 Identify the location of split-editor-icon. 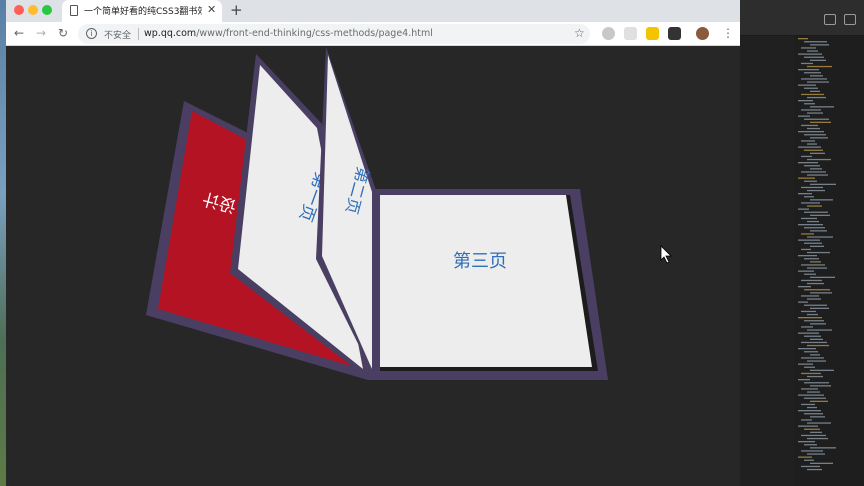
(830, 19).